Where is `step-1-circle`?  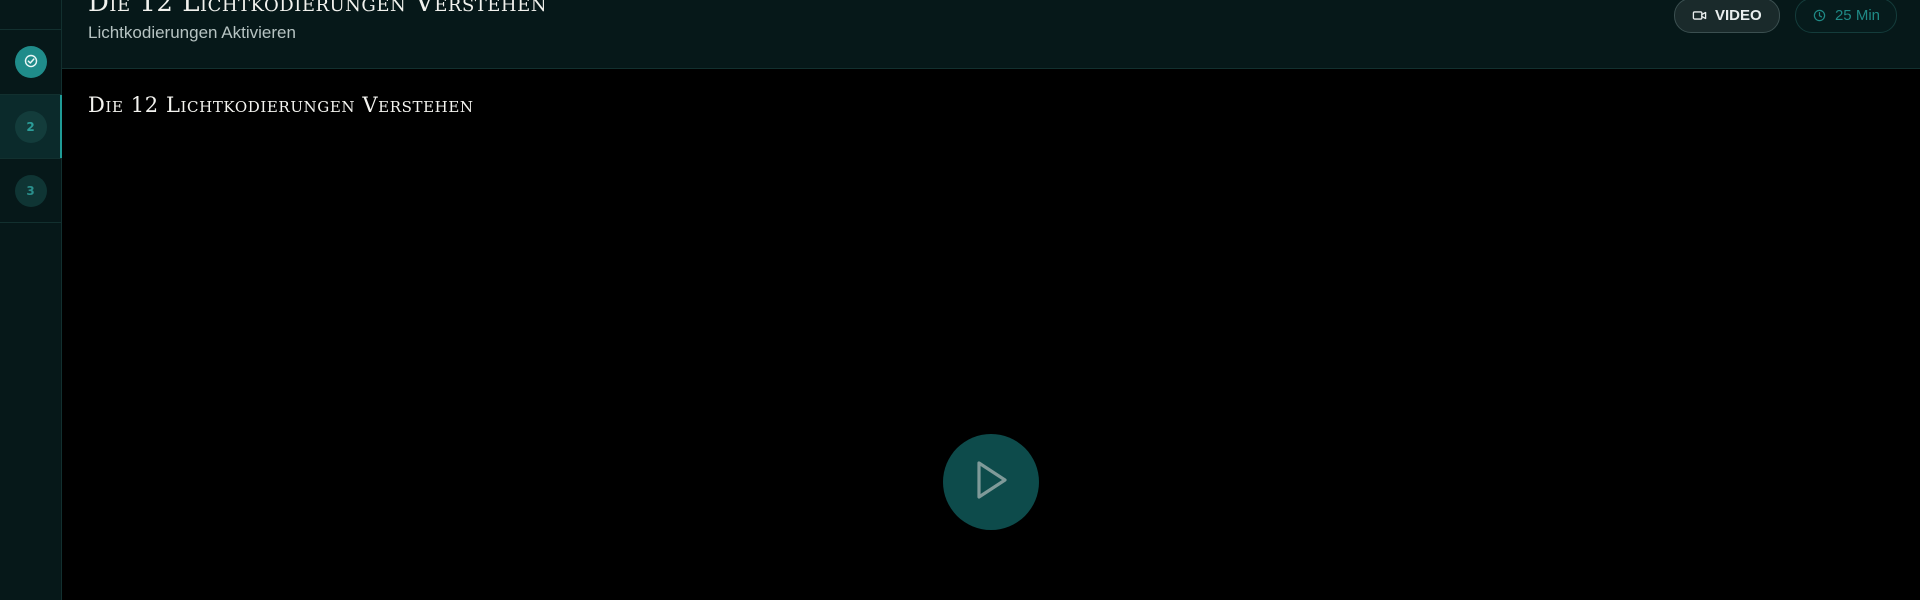
step-1-circle is located at coordinates (30, 62).